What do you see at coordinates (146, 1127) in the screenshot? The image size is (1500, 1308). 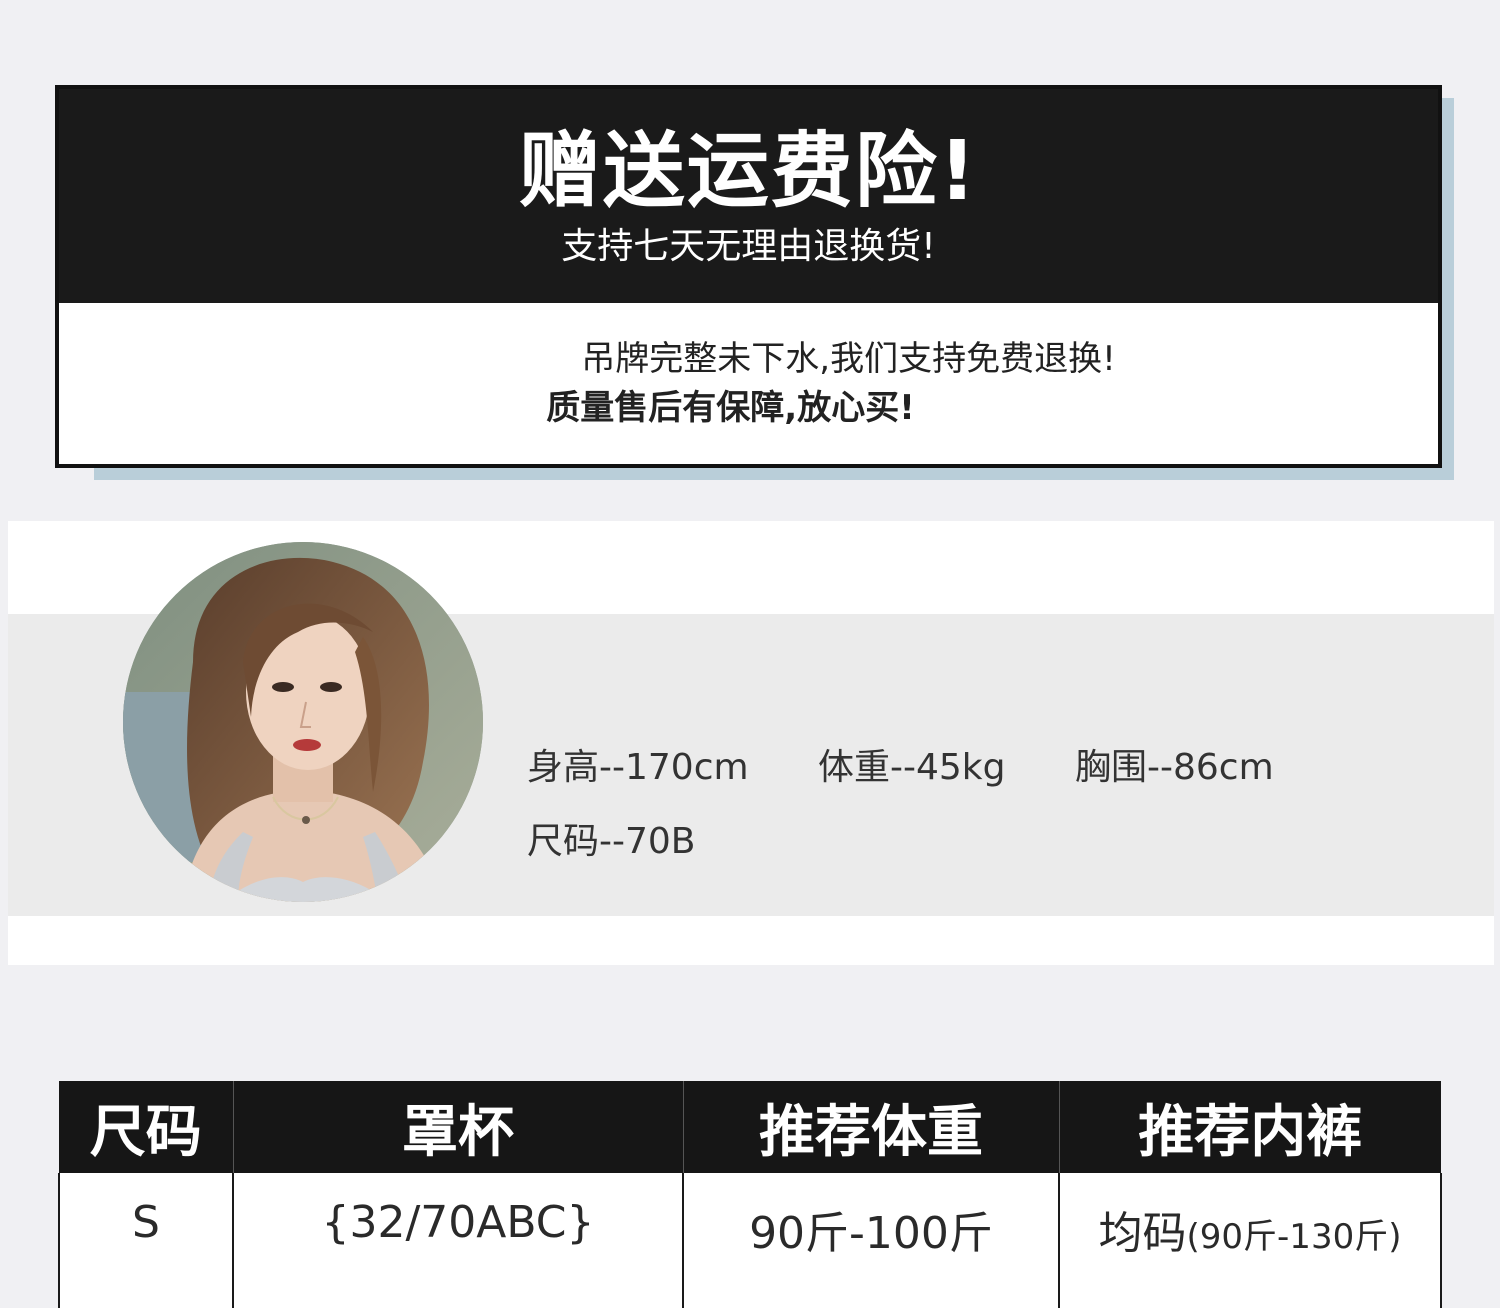 I see `header-size: 尺码` at bounding box center [146, 1127].